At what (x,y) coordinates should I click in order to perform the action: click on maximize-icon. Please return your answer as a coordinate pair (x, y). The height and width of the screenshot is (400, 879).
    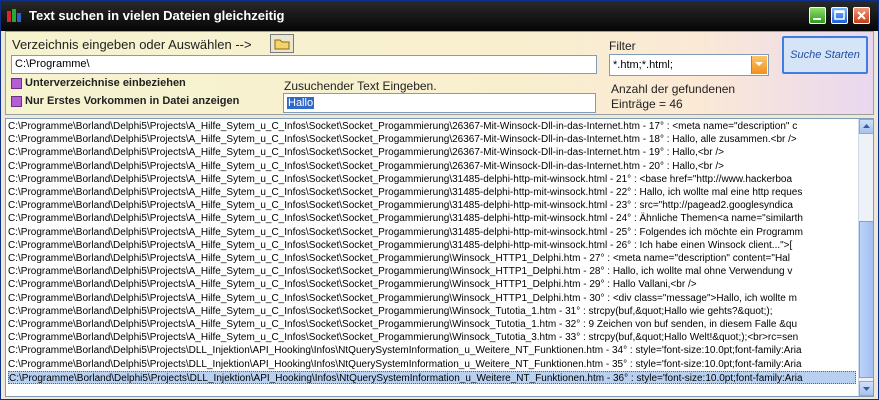
    Looking at the image, I should click on (839, 15).